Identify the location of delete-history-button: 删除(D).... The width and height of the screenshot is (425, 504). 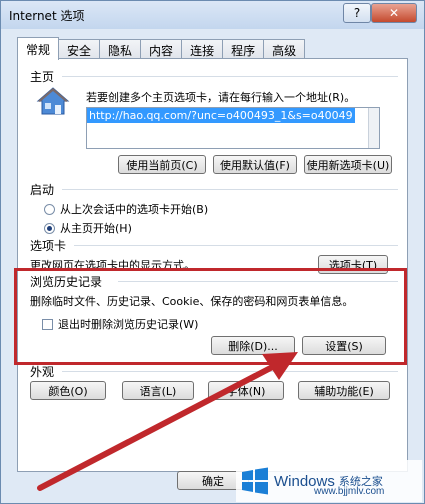
(253, 345).